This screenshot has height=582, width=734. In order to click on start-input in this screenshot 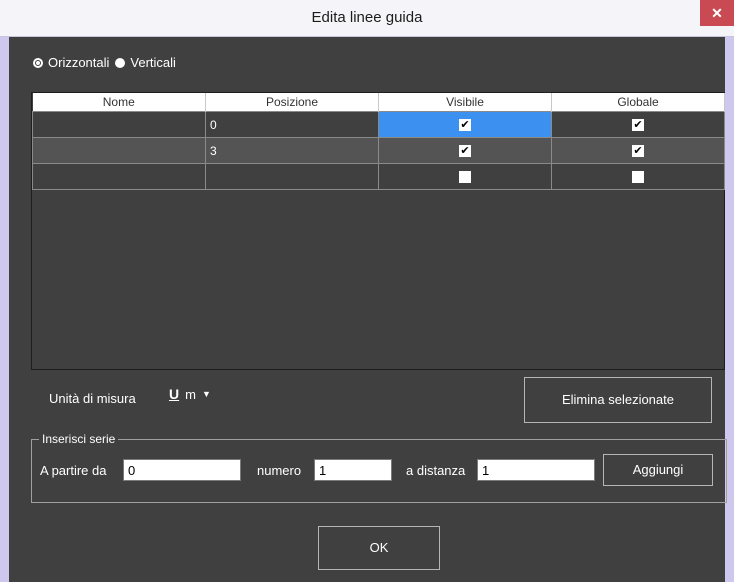, I will do `click(182, 470)`.